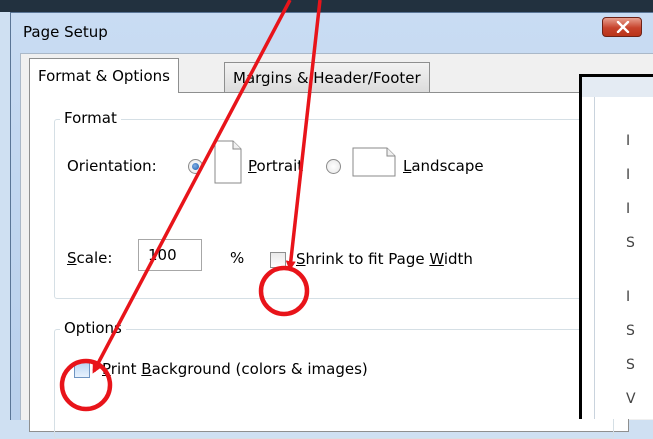 This screenshot has width=653, height=439. I want to click on portrait-label: Portrait, so click(275, 166).